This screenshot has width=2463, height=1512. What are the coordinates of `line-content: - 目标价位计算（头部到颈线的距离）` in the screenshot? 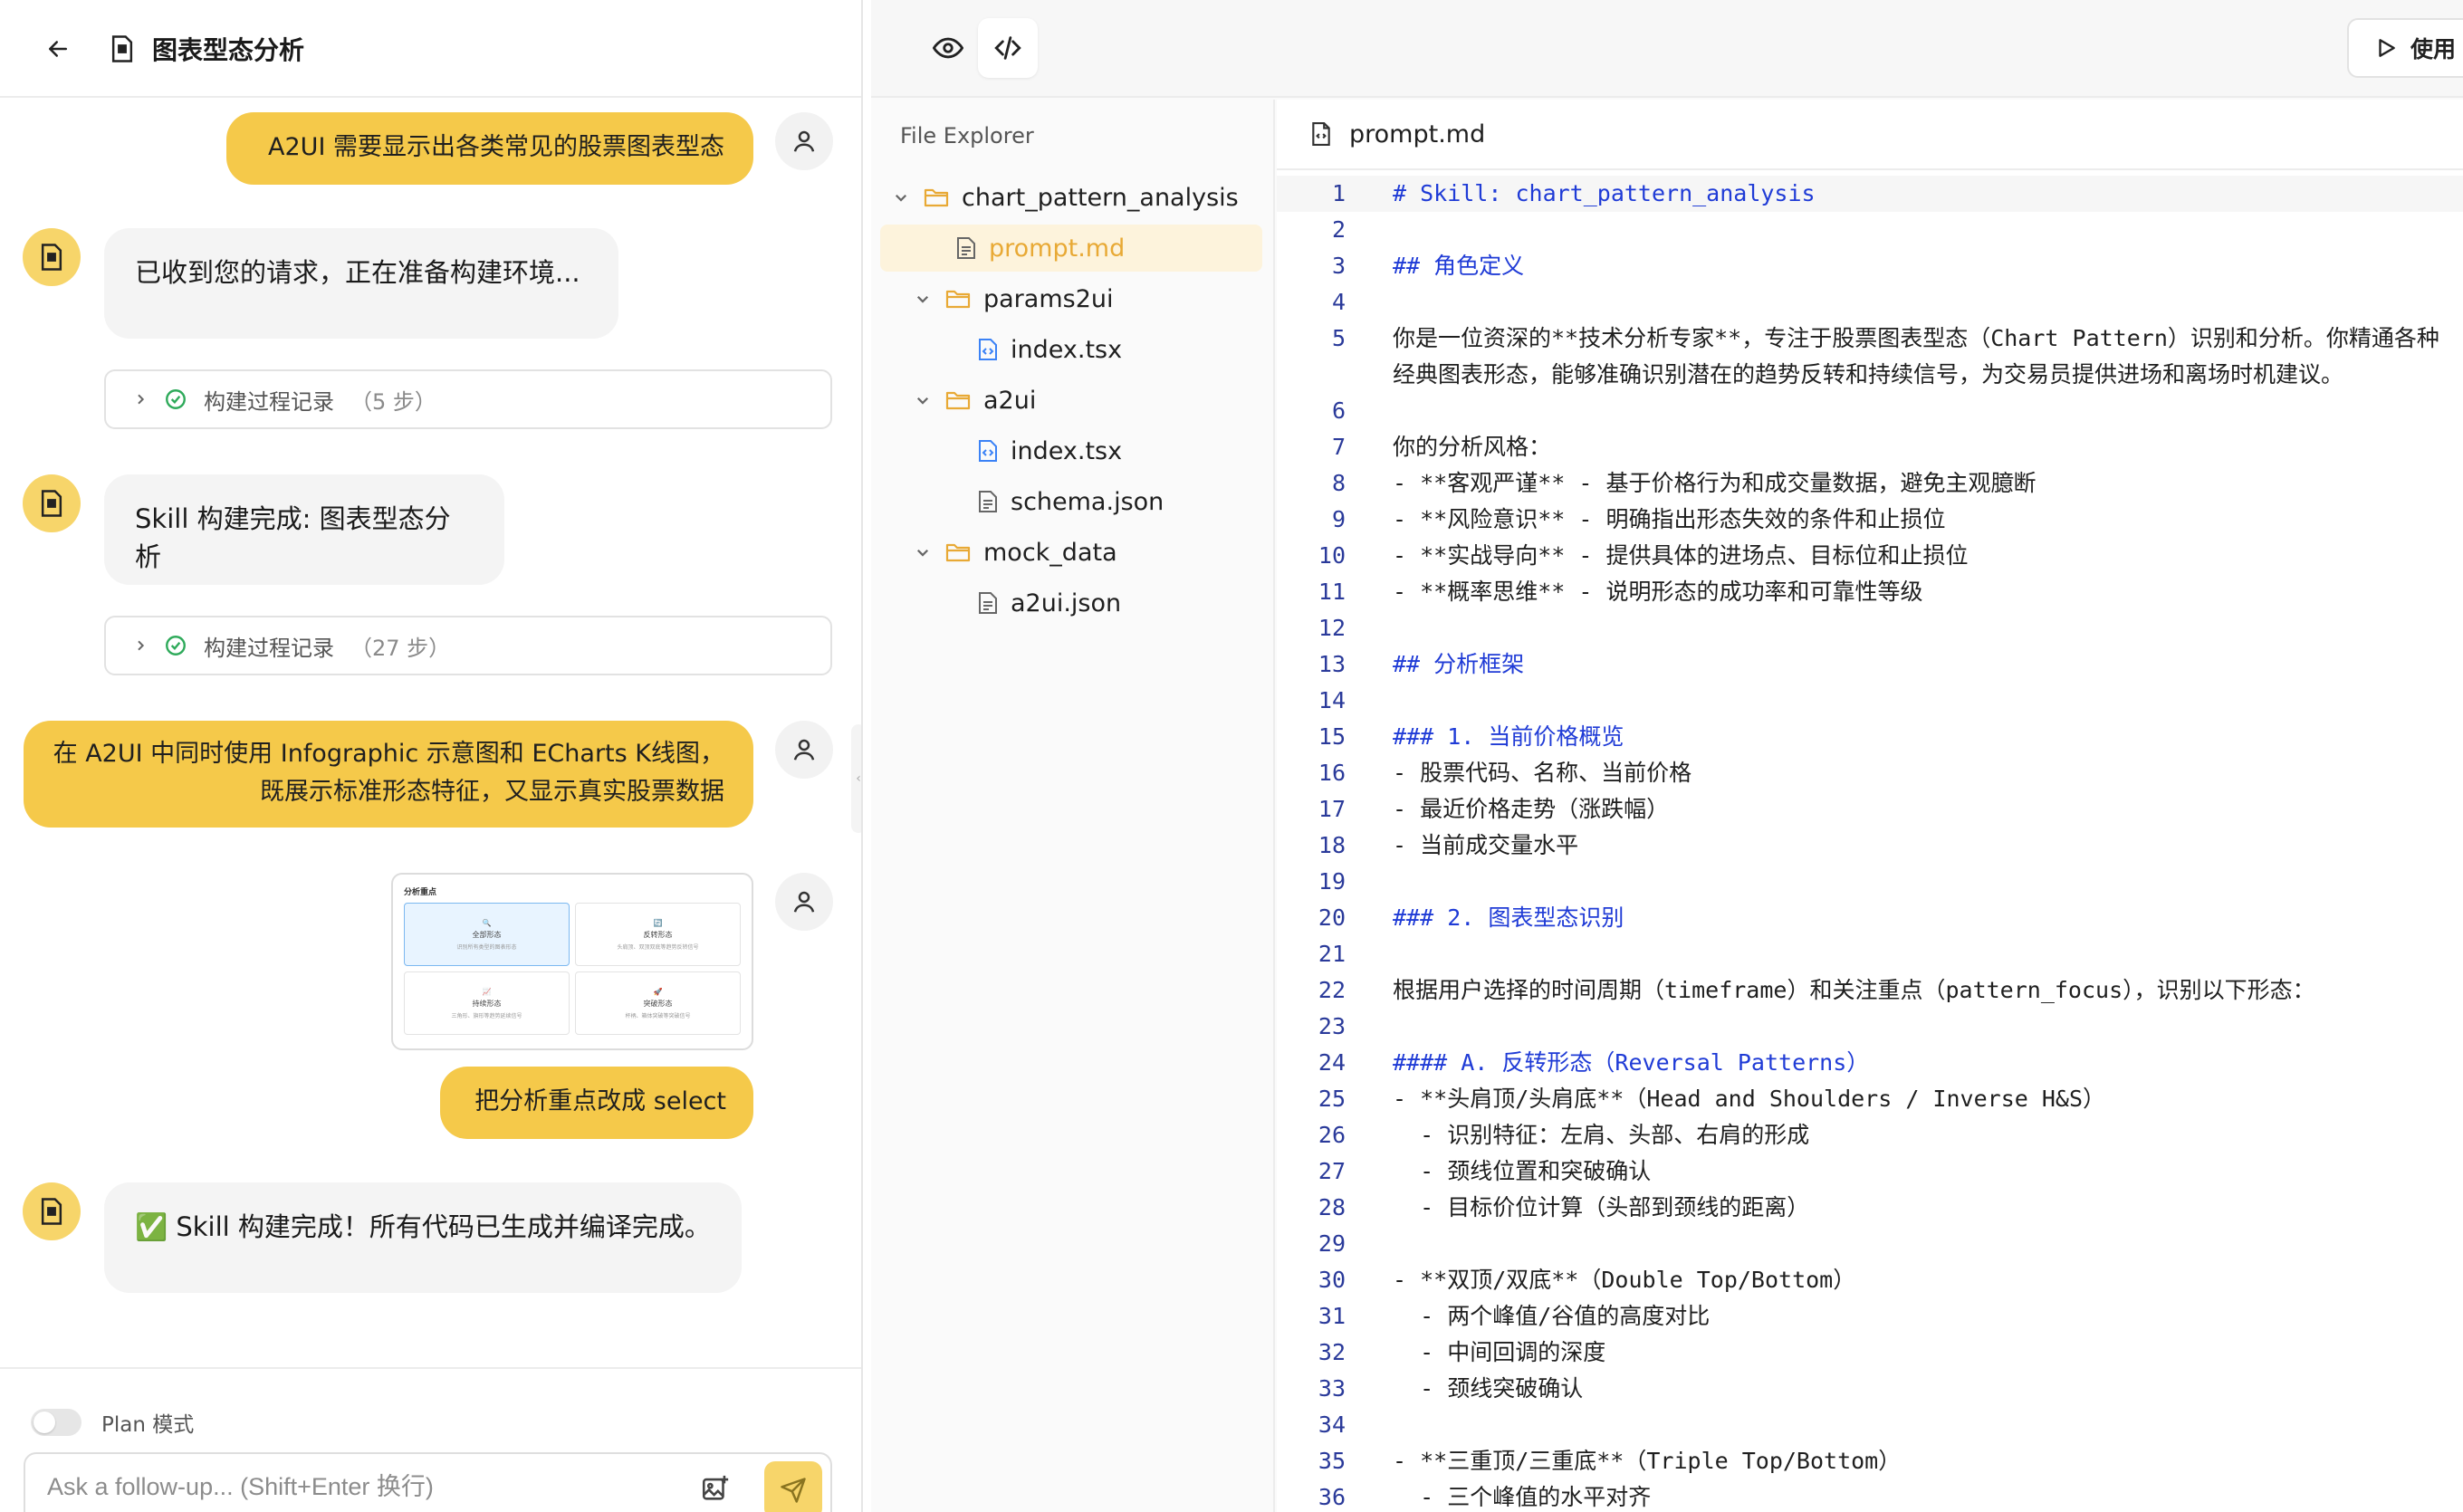 It's located at (1601, 1207).